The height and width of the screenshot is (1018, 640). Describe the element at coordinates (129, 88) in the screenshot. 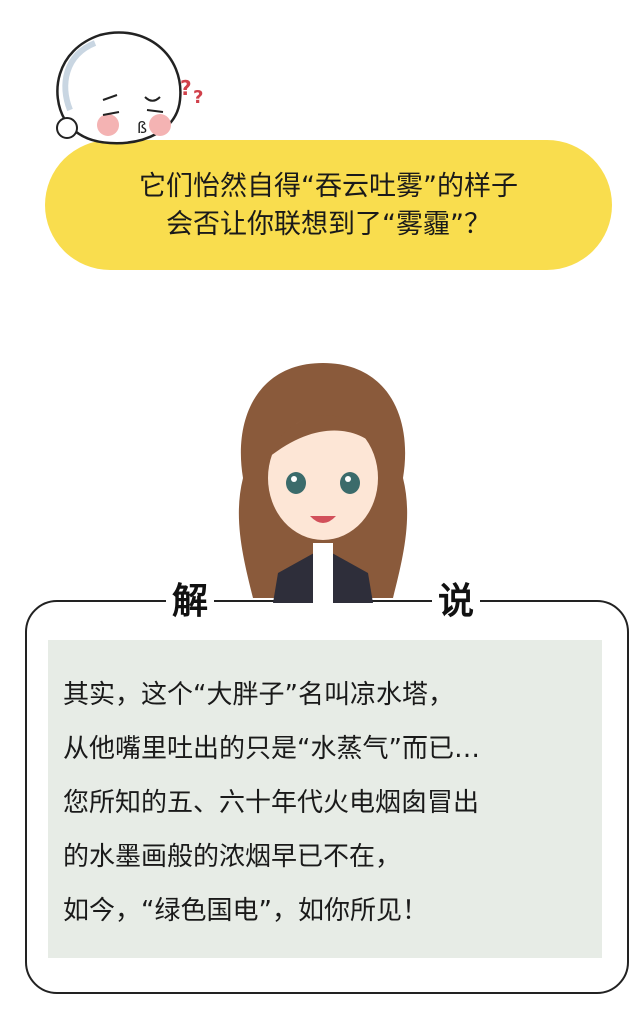

I see `confused-baby-head-icon: ß ? ?` at that location.